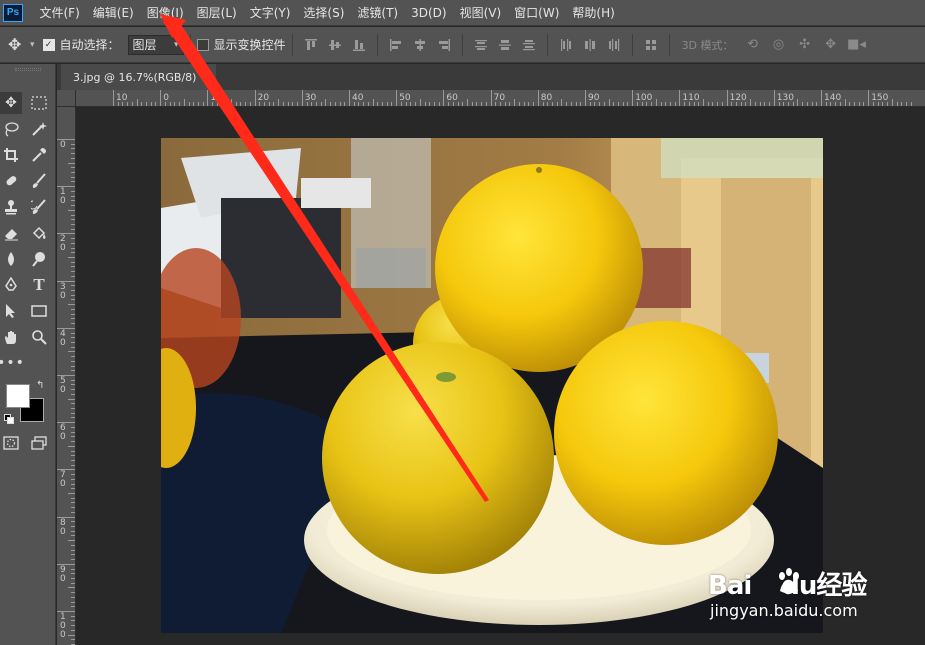 The image size is (925, 645). I want to click on blur-tool-icon, so click(11, 259).